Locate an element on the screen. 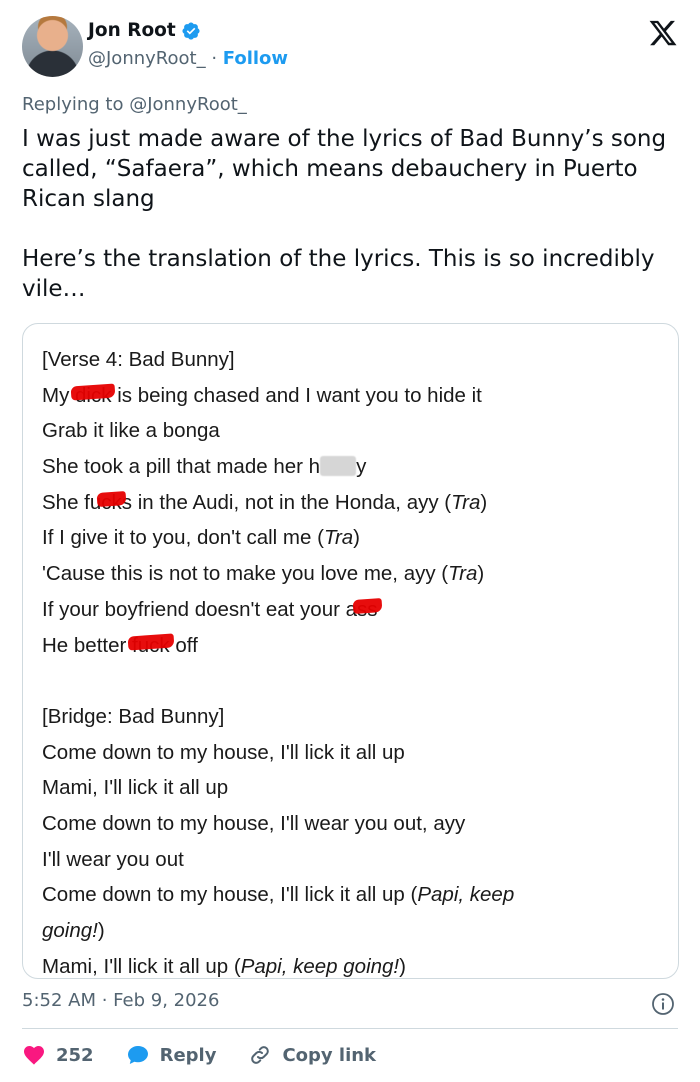  heart-icon is located at coordinates (34, 1055).